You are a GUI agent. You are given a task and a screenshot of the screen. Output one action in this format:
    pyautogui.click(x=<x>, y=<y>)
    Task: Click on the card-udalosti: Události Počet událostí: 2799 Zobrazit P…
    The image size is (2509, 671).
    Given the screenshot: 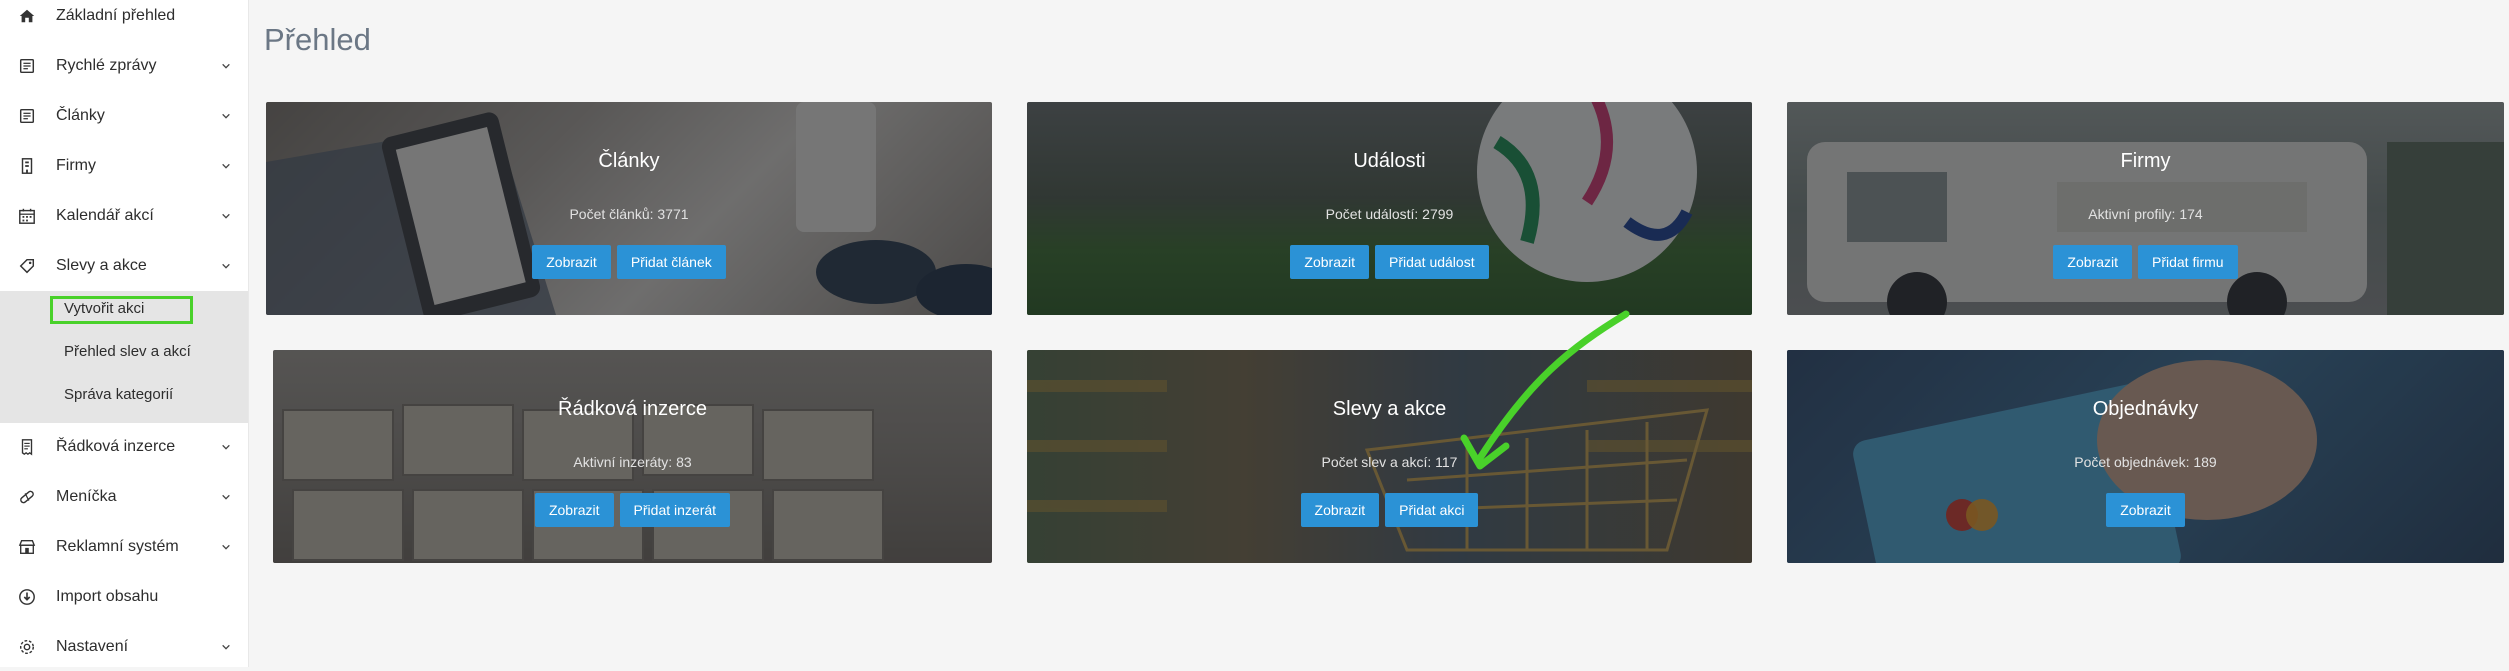 What is the action you would take?
    pyautogui.click(x=1389, y=208)
    